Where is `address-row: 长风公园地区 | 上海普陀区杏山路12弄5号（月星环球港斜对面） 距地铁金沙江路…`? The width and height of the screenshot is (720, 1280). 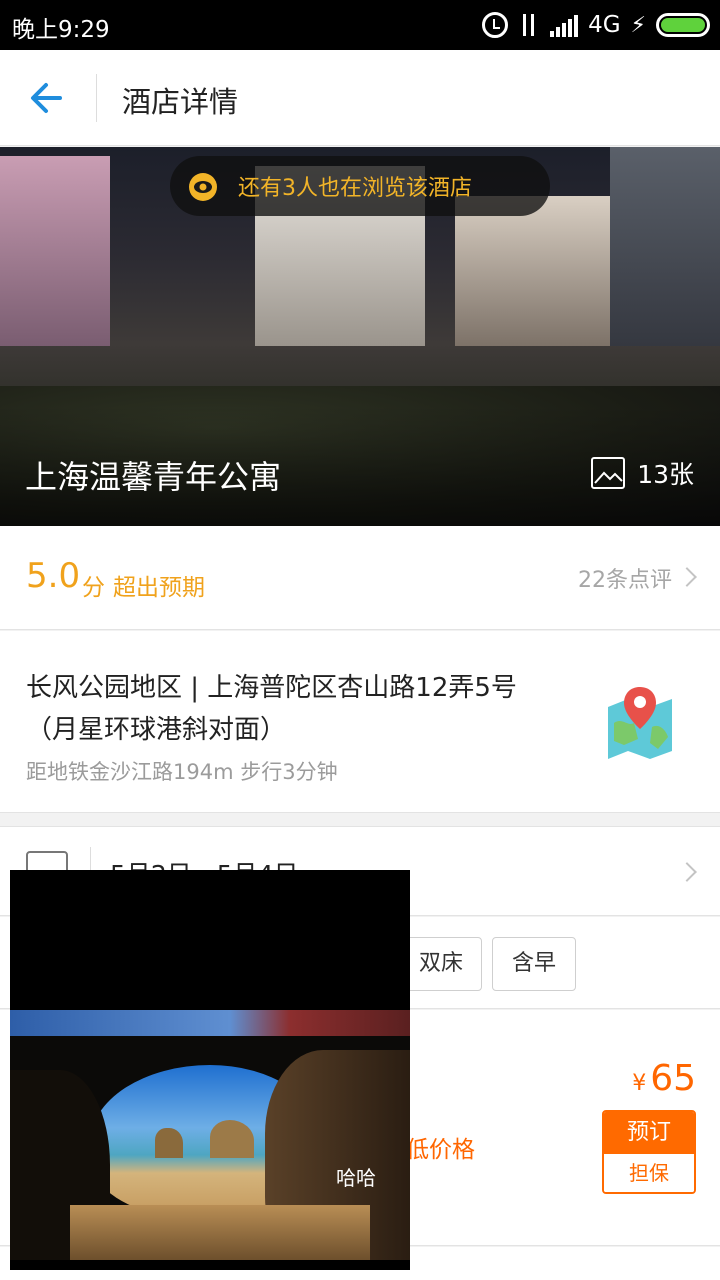
address-row: 长风公园地区 | 上海普陀区杏山路12弄5号（月星环球港斜对面） 距地铁金沙江路… is located at coordinates (360, 722).